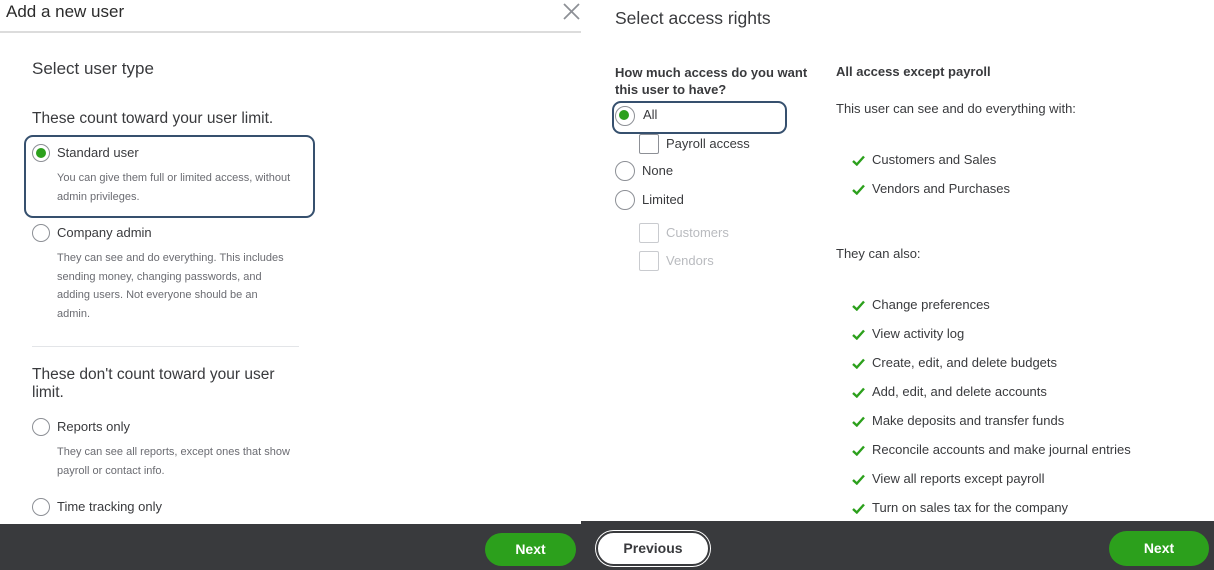 This screenshot has width=1214, height=570. What do you see at coordinates (958, 478) in the screenshot?
I see `permission-text: View all reports except payroll` at bounding box center [958, 478].